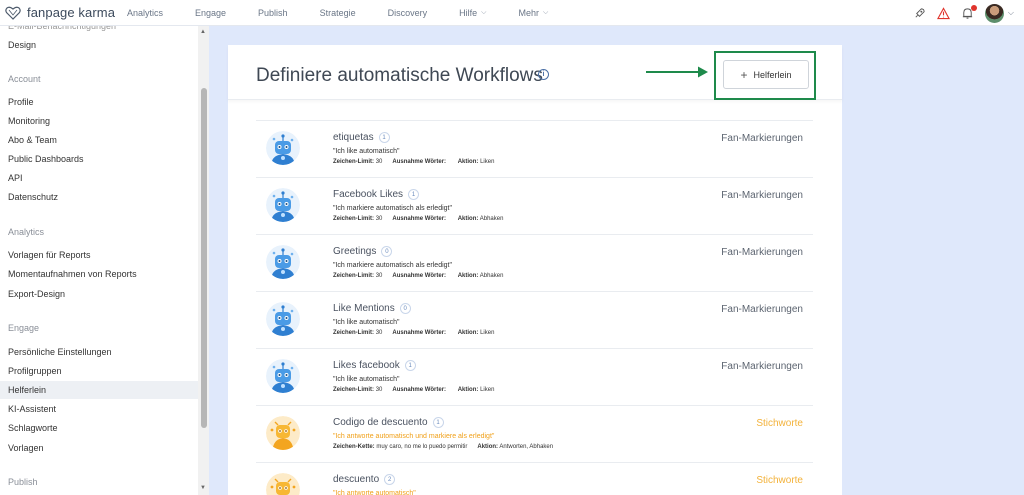  I want to click on workflow-count-badge: 2, so click(390, 479).